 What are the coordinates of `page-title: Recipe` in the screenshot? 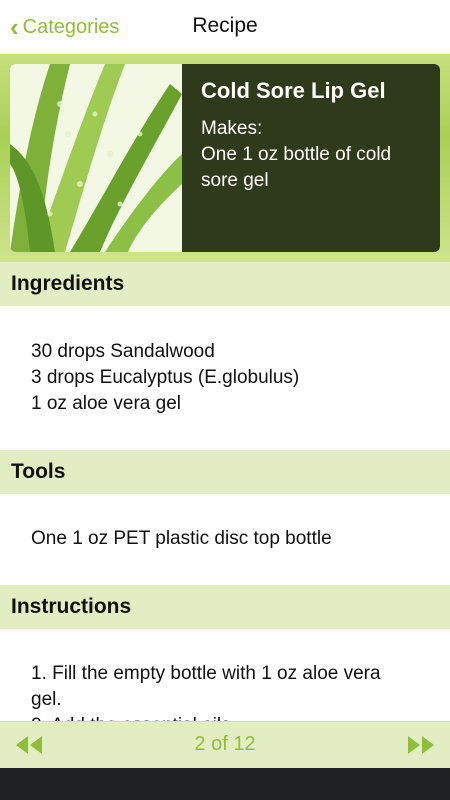 It's located at (225, 25).